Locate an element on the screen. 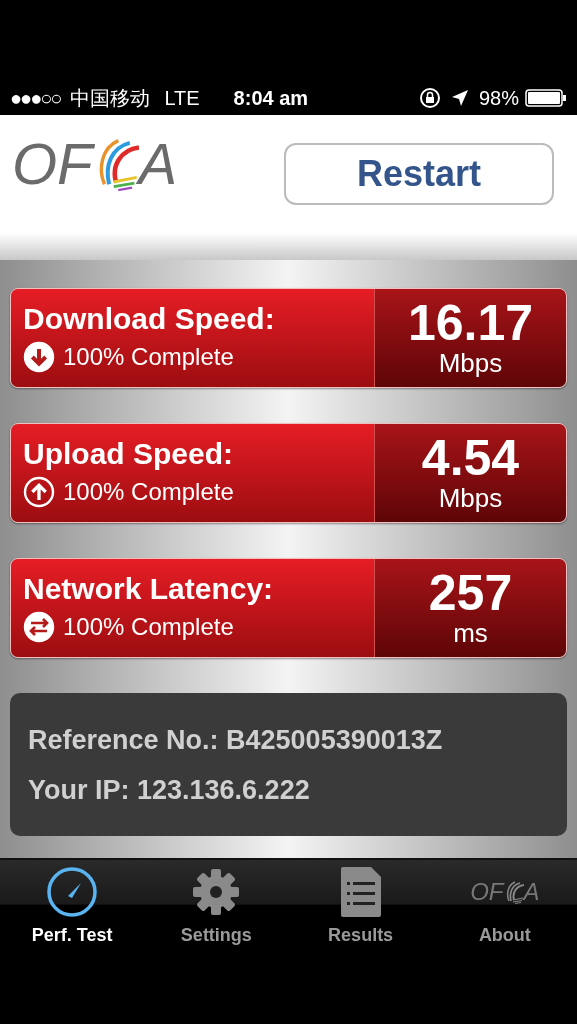 The height and width of the screenshot is (1024, 577). carrier-name: 中国移动 is located at coordinates (110, 98).